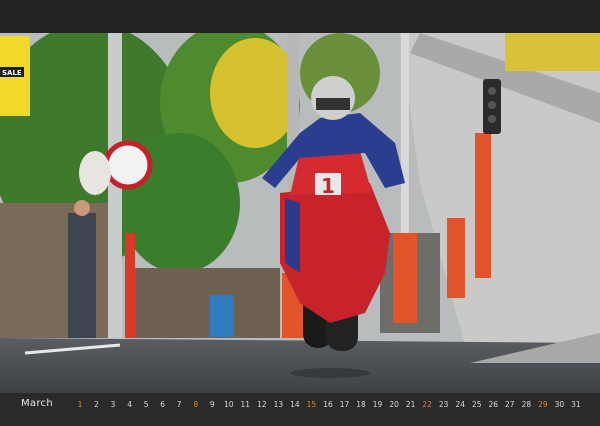 This screenshot has height=426, width=600. What do you see at coordinates (37, 403) in the screenshot?
I see `month-label: March` at bounding box center [37, 403].